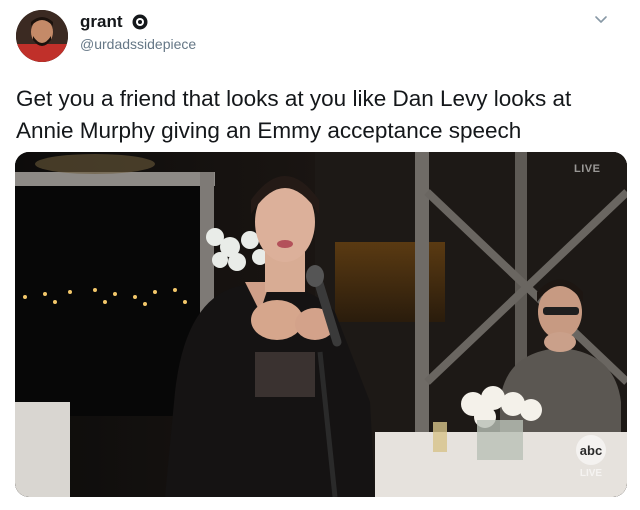 Image resolution: width=640 pixels, height=510 pixels. Describe the element at coordinates (591, 450) in the screenshot. I see `abc-logo-text: abc` at that location.